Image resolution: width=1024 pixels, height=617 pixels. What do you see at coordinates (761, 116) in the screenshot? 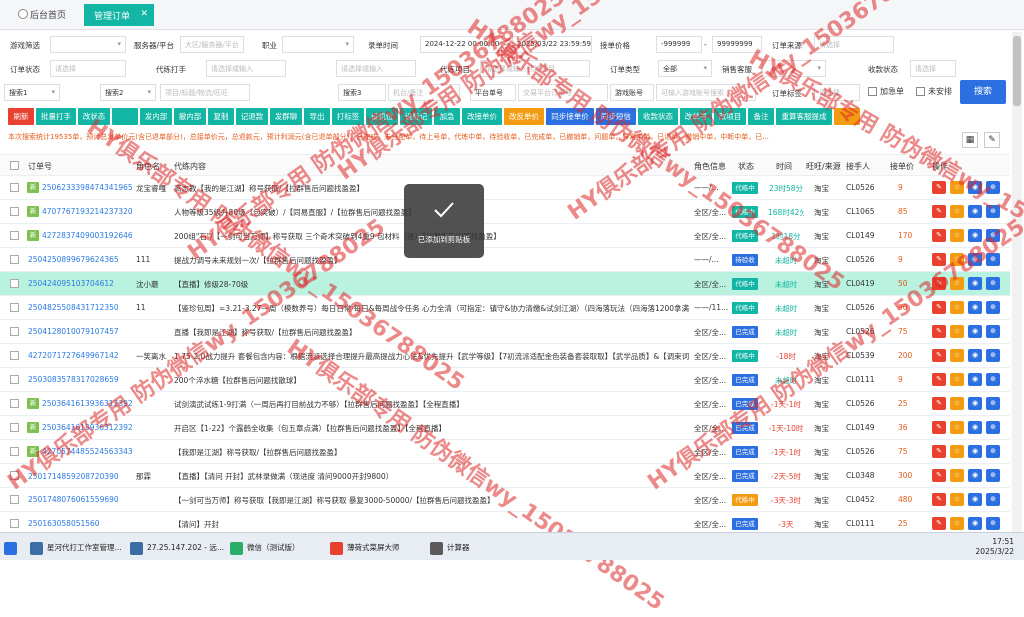
I see `action-button: 备注` at bounding box center [761, 116].